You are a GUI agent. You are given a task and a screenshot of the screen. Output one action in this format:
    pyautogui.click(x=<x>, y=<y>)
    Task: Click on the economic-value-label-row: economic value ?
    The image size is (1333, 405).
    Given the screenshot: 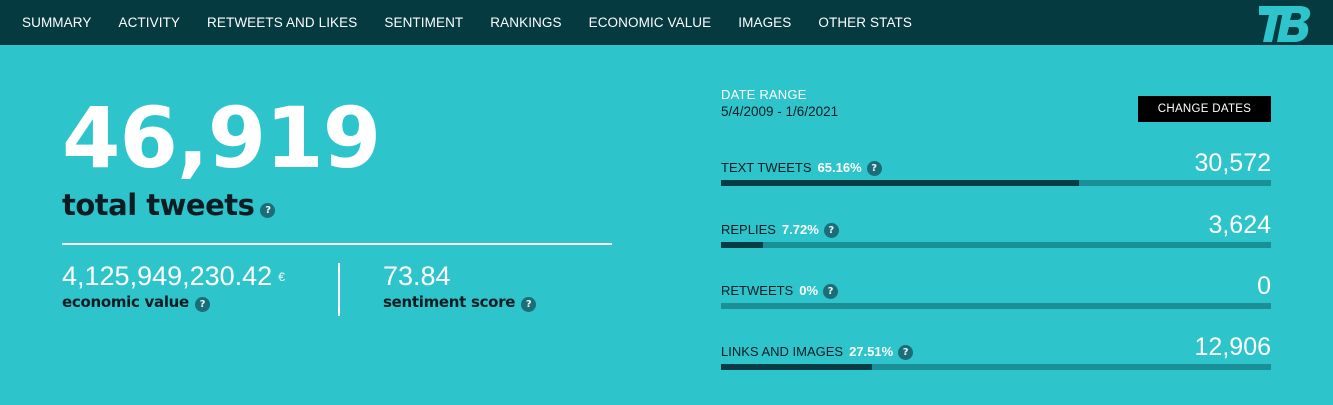 What is the action you would take?
    pyautogui.click(x=173, y=302)
    